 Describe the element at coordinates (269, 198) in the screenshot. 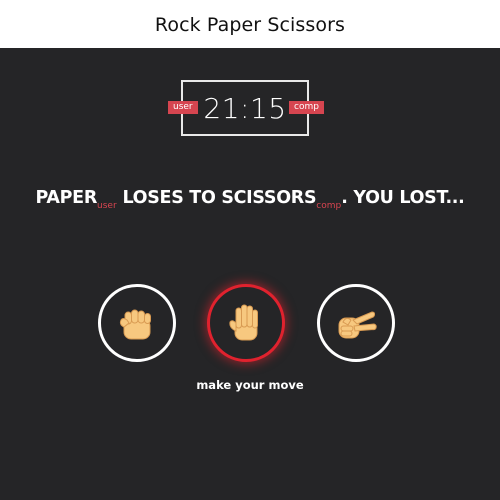

I see `result-comp-choice: SCISSORS` at that location.